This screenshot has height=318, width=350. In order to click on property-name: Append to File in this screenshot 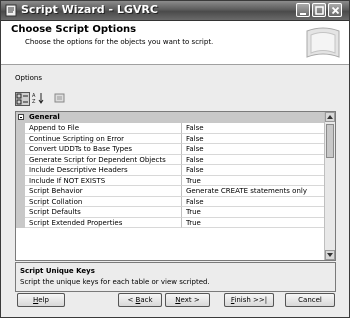, I will do `click(103, 128)`.